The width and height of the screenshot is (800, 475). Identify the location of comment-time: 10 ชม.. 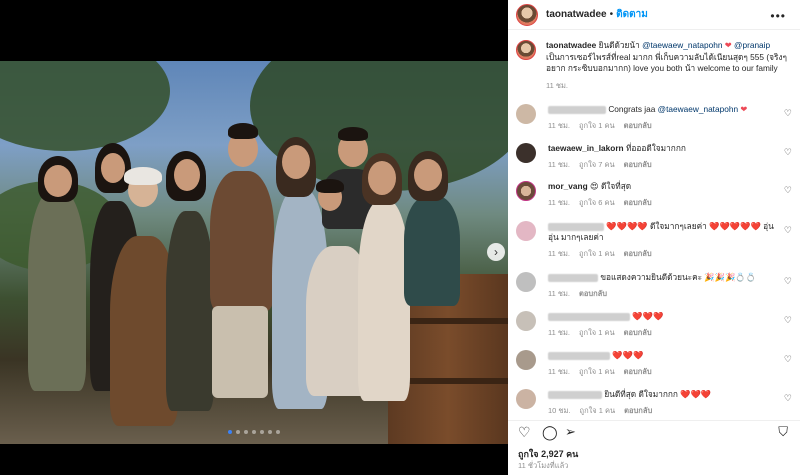
(559, 410).